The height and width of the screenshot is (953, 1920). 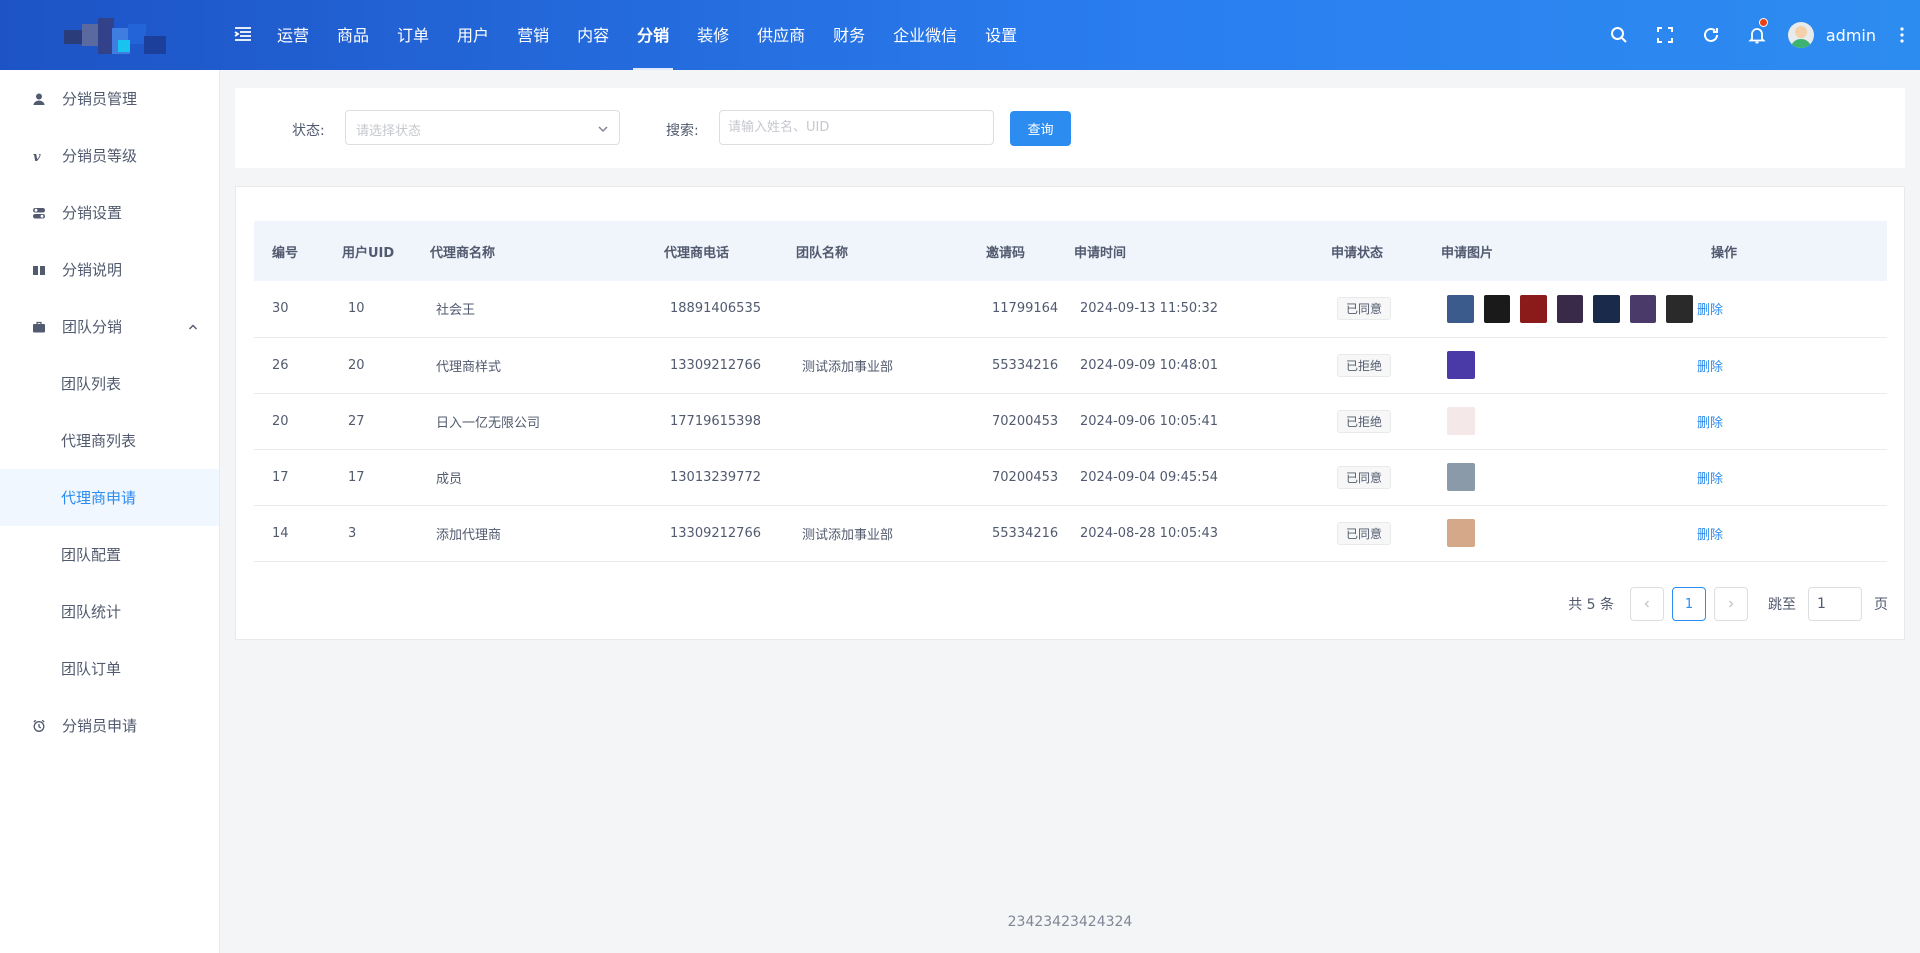 What do you see at coordinates (529, 365) in the screenshot?
I see `cell-name: 代理商样式` at bounding box center [529, 365].